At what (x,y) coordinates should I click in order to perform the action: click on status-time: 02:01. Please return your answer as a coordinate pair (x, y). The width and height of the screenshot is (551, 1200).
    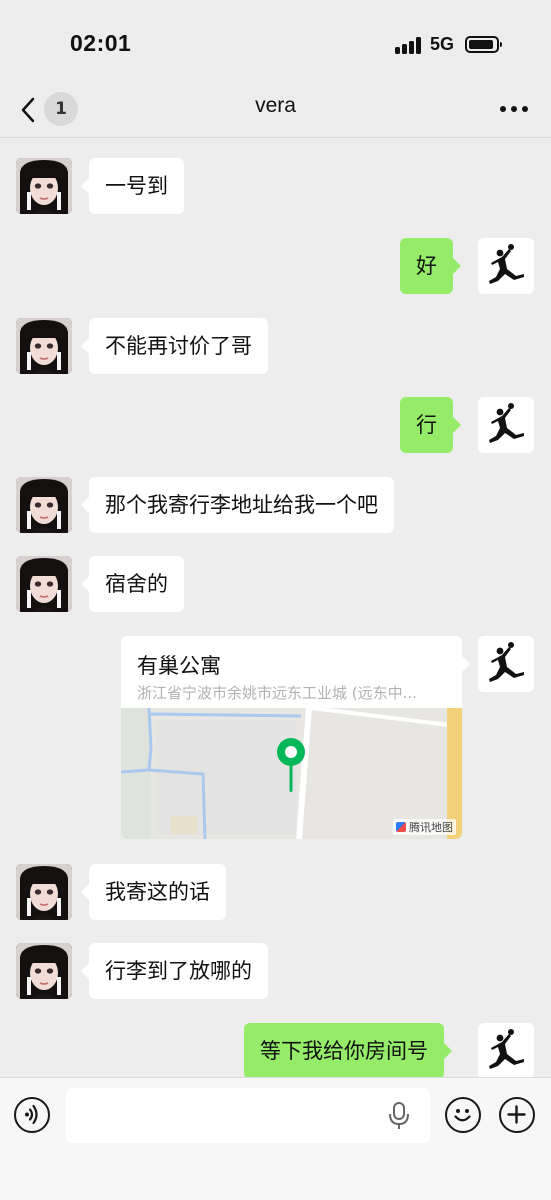
    Looking at the image, I should click on (101, 43).